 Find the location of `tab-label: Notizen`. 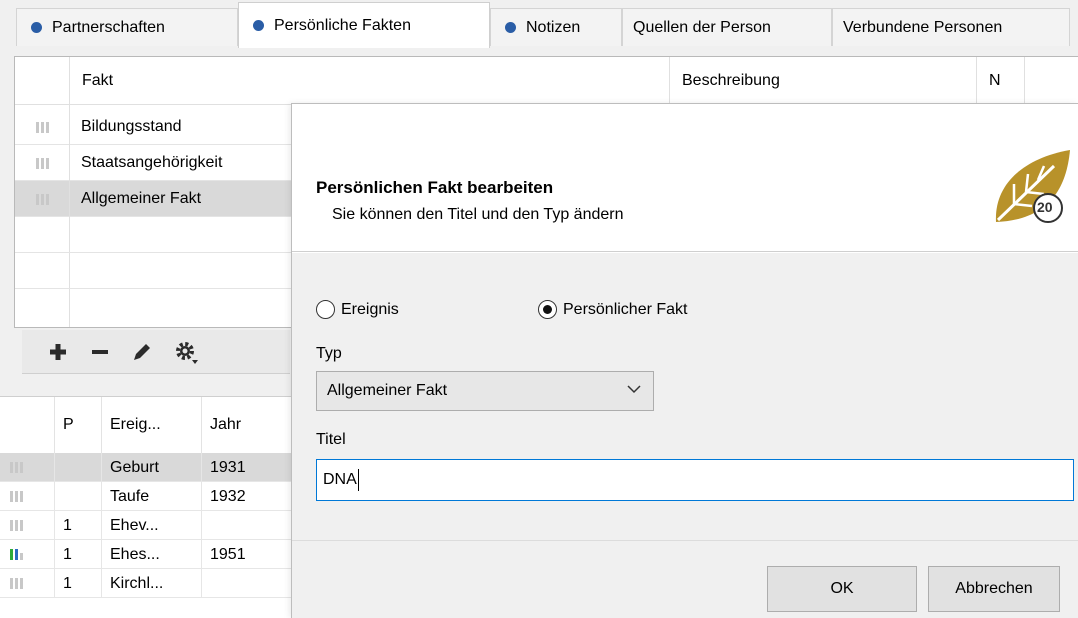

tab-label: Notizen is located at coordinates (553, 27).